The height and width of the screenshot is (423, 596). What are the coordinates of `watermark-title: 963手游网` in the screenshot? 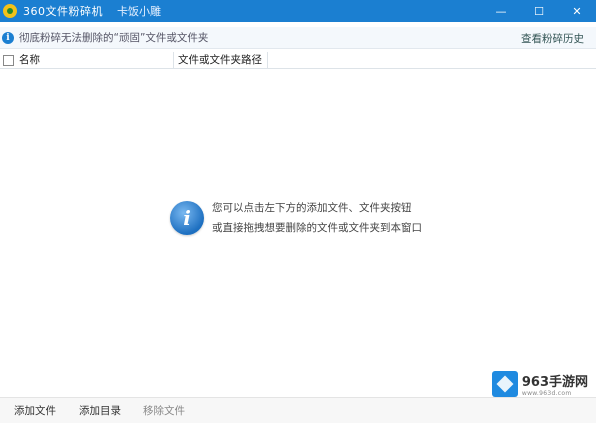 It's located at (554, 382).